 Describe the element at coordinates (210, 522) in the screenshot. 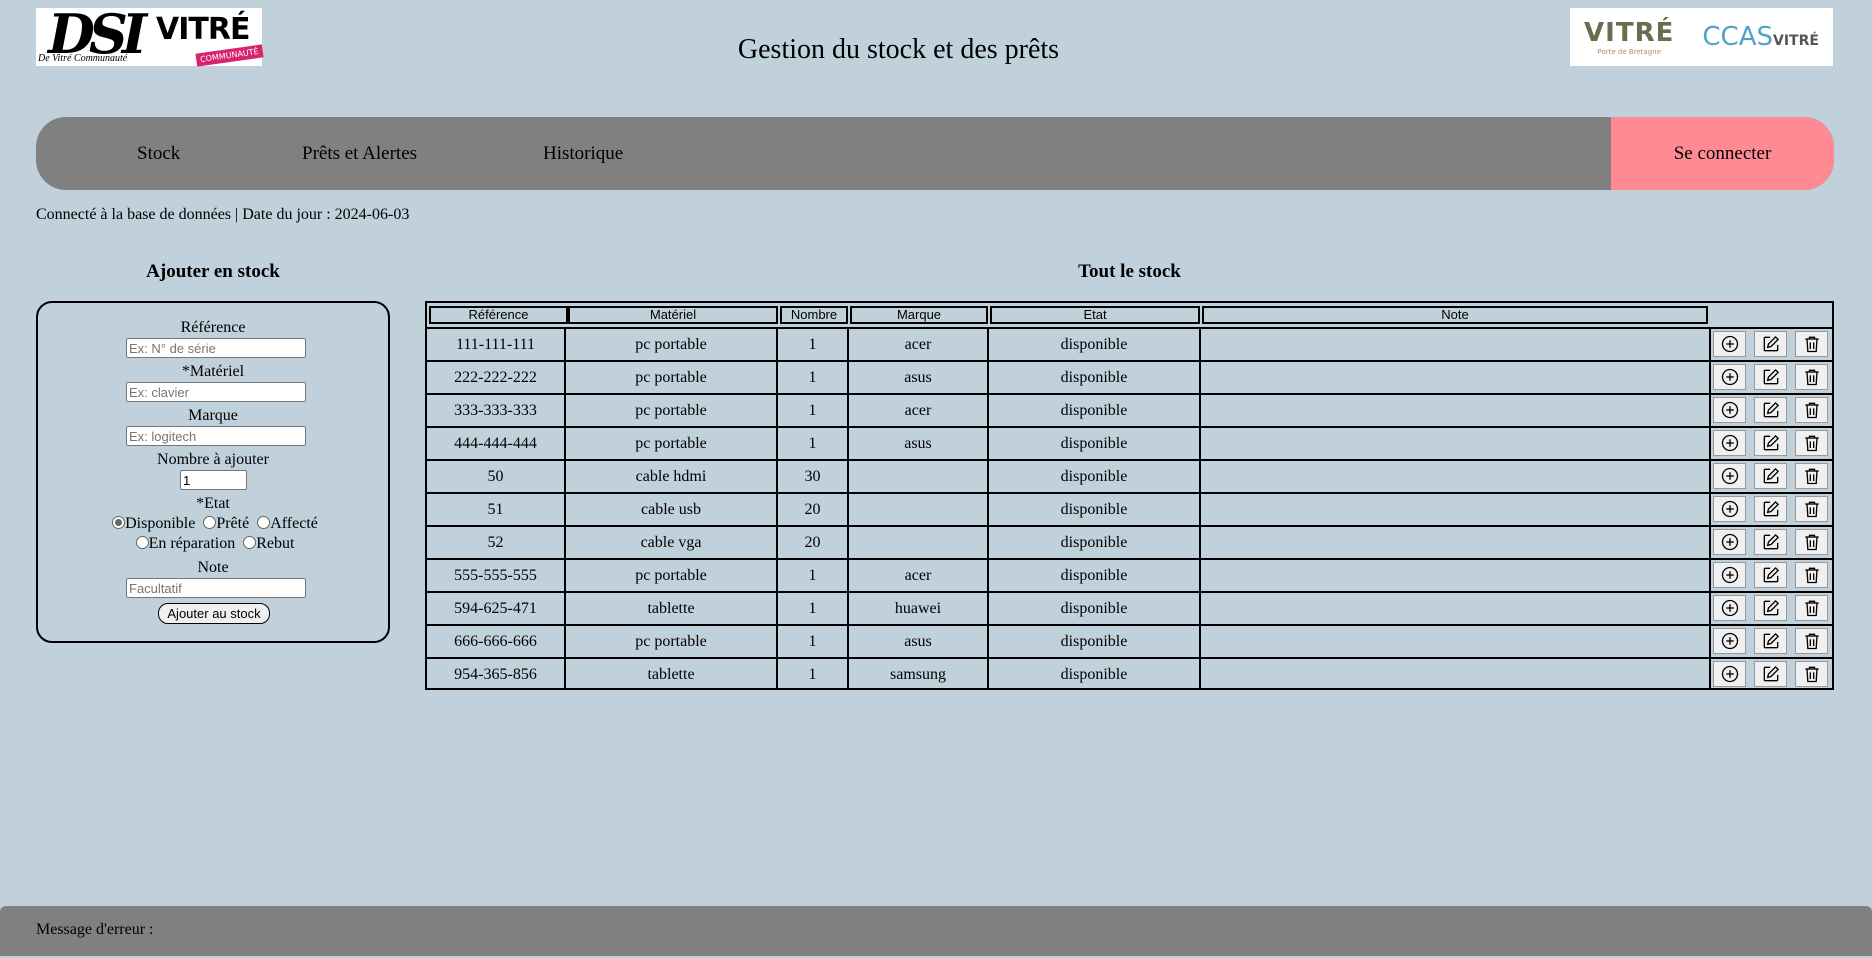

I see `etat-prete-radio` at that location.